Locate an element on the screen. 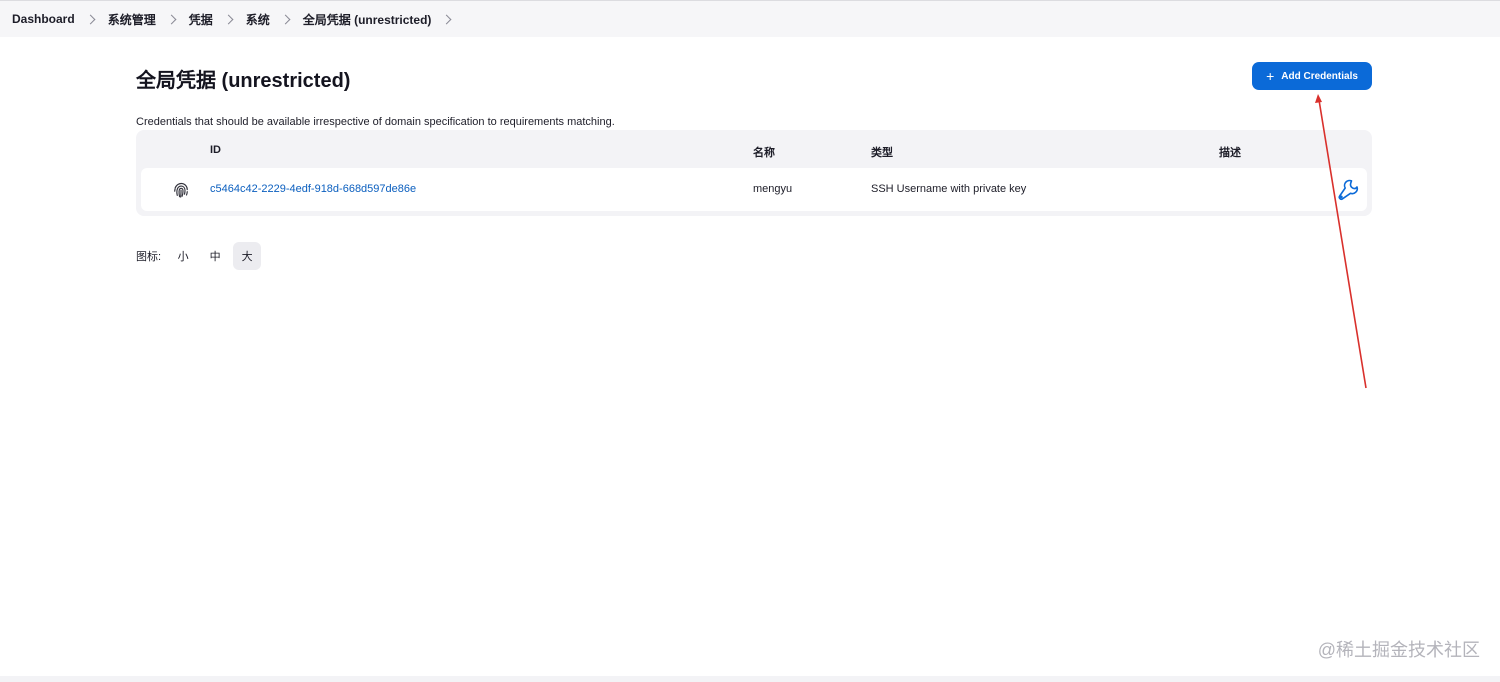  icon-size-label: 图标: is located at coordinates (149, 257).